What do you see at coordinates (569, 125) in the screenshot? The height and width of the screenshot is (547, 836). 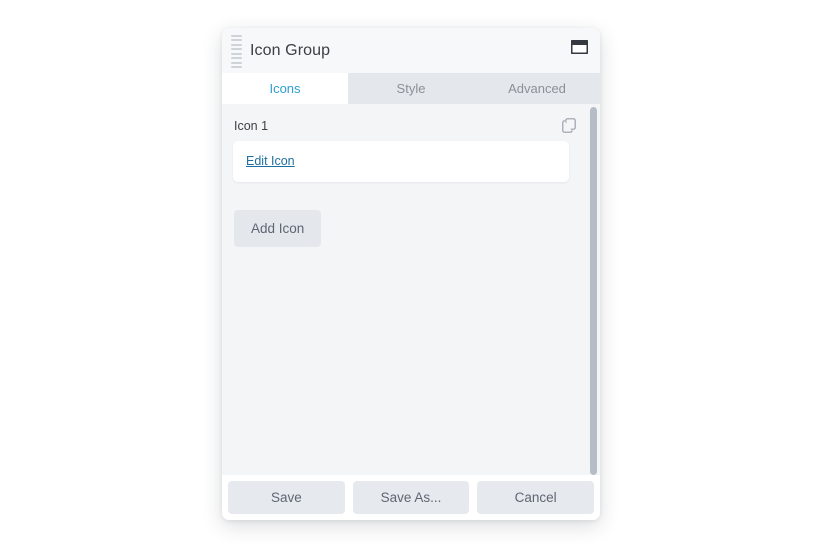 I see `copy-icon` at bounding box center [569, 125].